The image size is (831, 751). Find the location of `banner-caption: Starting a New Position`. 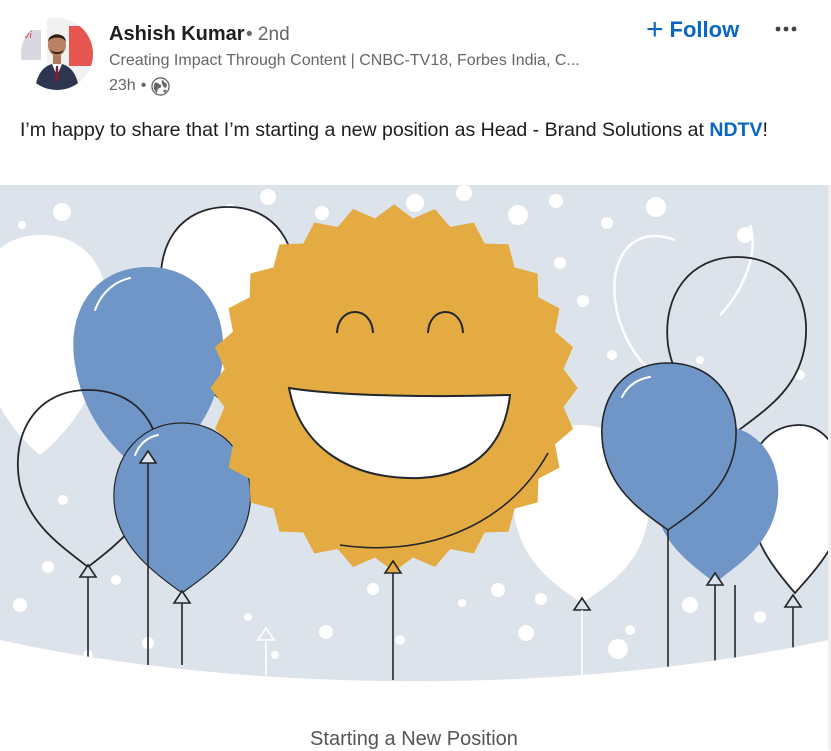

banner-caption: Starting a New Position is located at coordinates (414, 739).